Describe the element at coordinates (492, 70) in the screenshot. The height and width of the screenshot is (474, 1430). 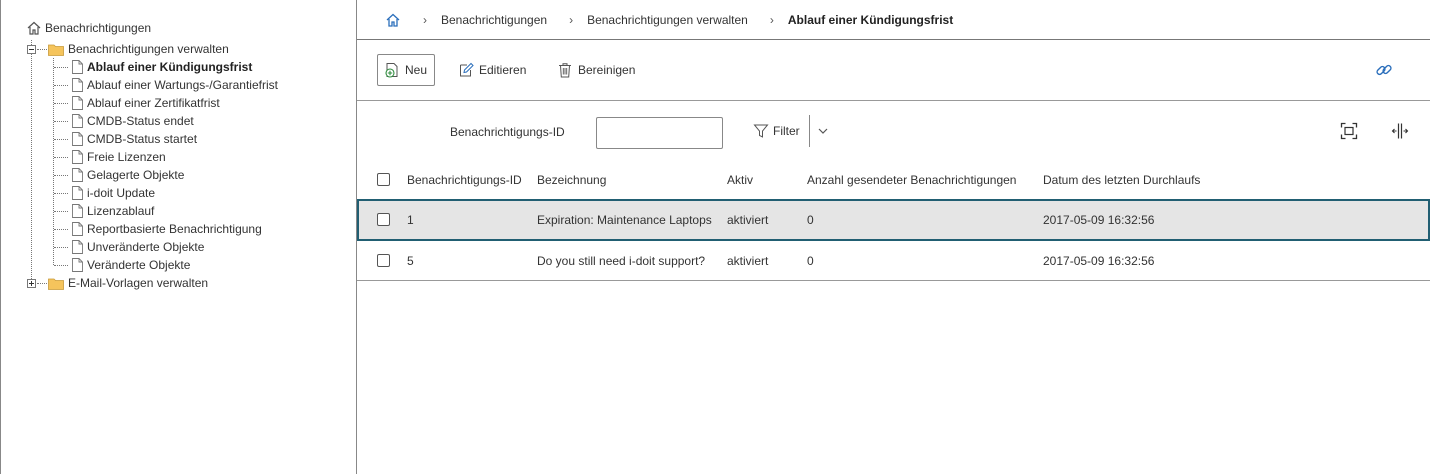
I see `edit-button: Editieren` at that location.